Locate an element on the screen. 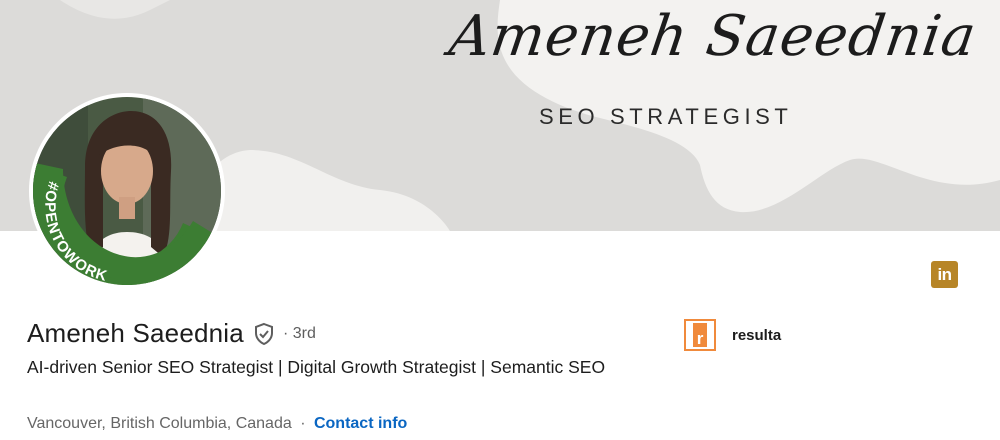  banner-title: SEO STRATEGIST is located at coordinates (666, 116).